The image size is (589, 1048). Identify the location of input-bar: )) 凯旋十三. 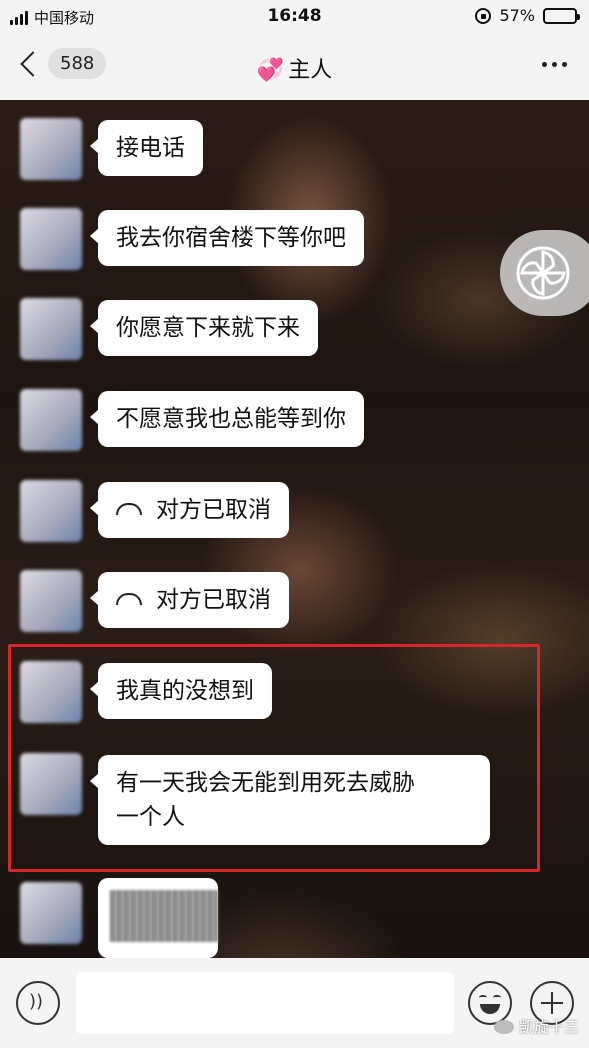
(294, 1003).